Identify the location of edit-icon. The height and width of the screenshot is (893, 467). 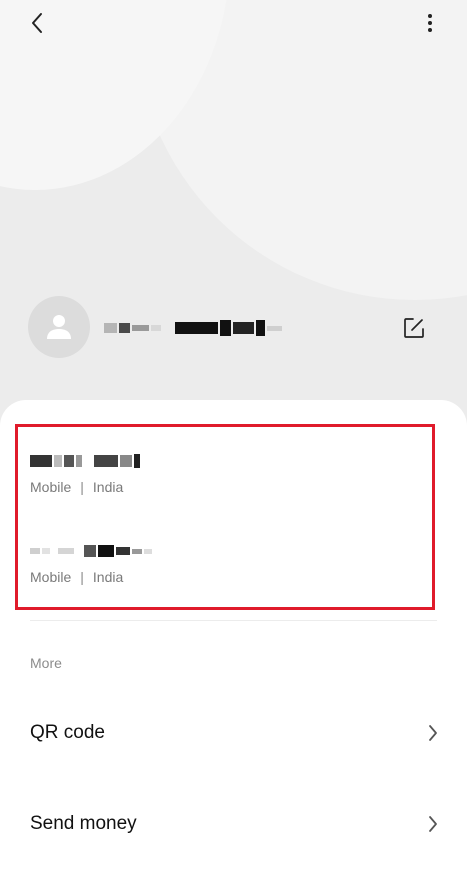
(414, 328).